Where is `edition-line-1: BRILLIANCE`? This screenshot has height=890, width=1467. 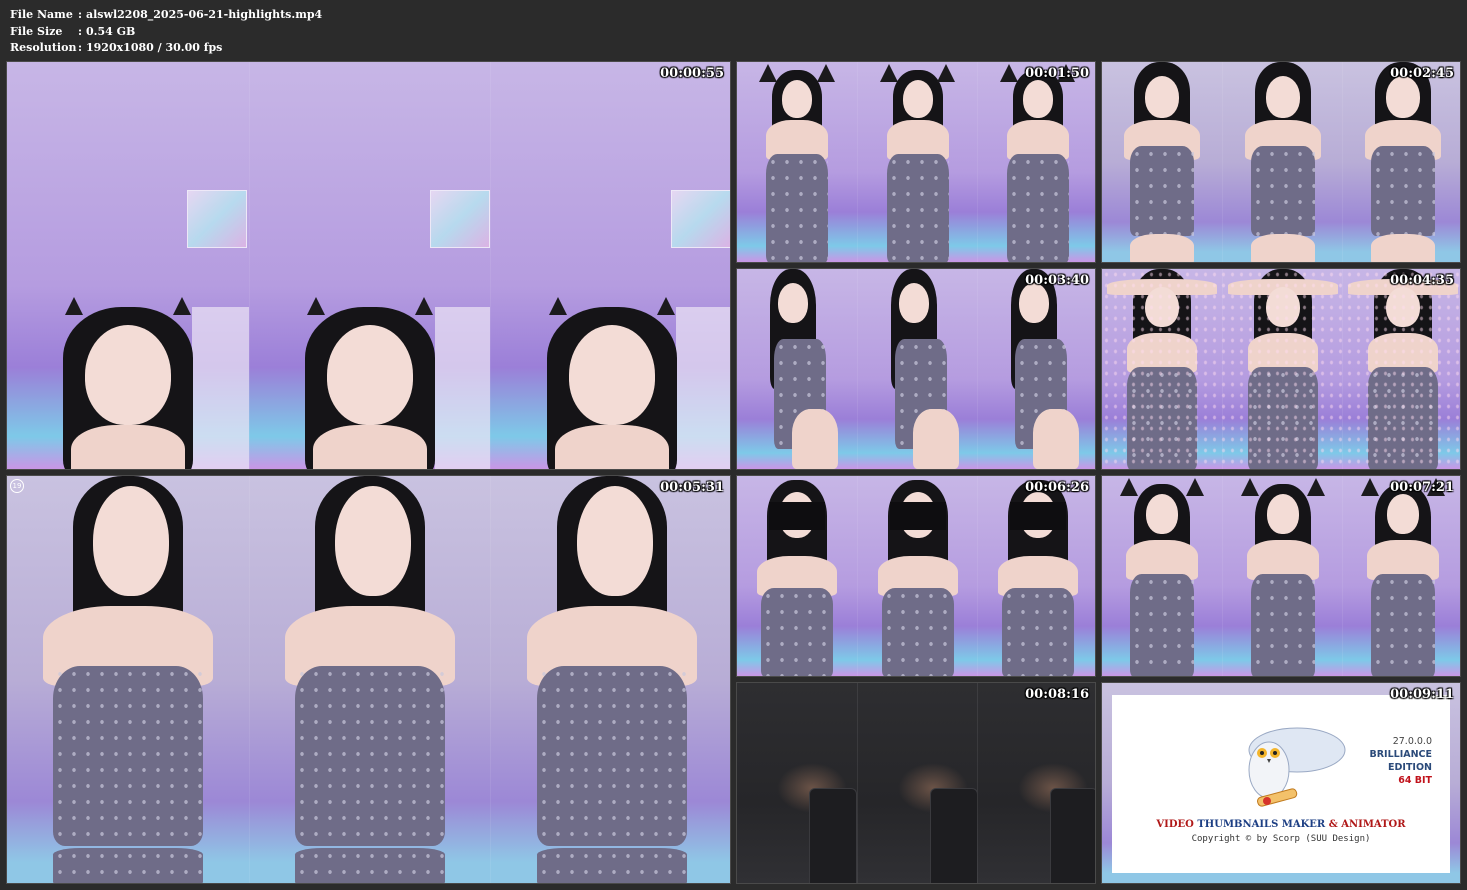 edition-line-1: BRILLIANCE is located at coordinates (1401, 754).